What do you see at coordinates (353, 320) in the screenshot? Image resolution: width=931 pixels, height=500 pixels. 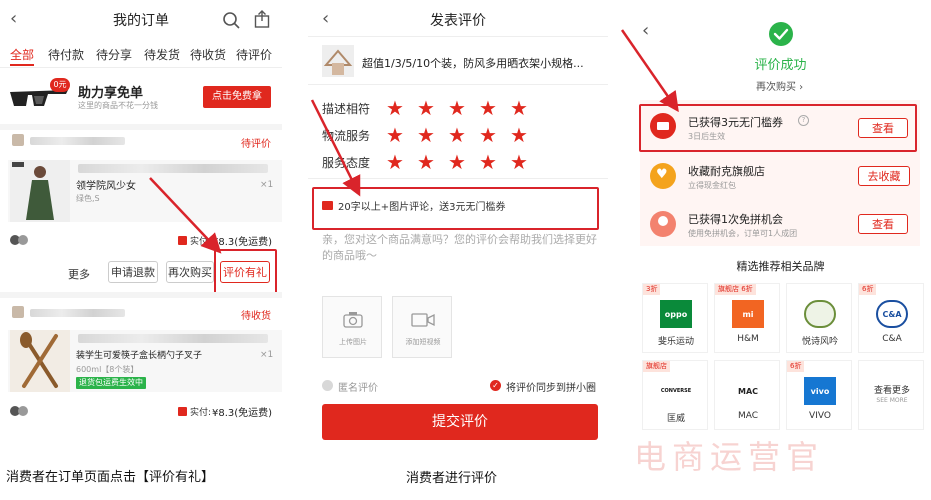 I see `camera-icon` at bounding box center [353, 320].